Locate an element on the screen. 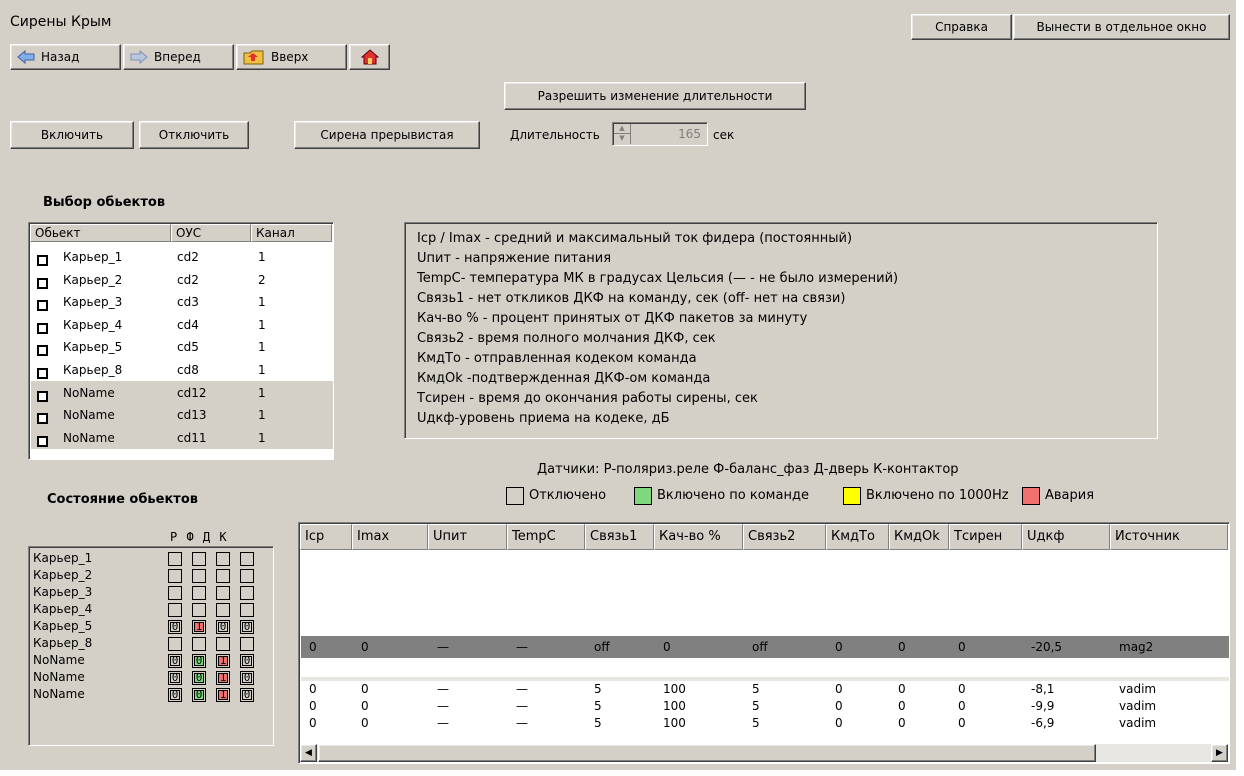  allow-duration-change-button: Разрешить изменение длительности is located at coordinates (655, 96).